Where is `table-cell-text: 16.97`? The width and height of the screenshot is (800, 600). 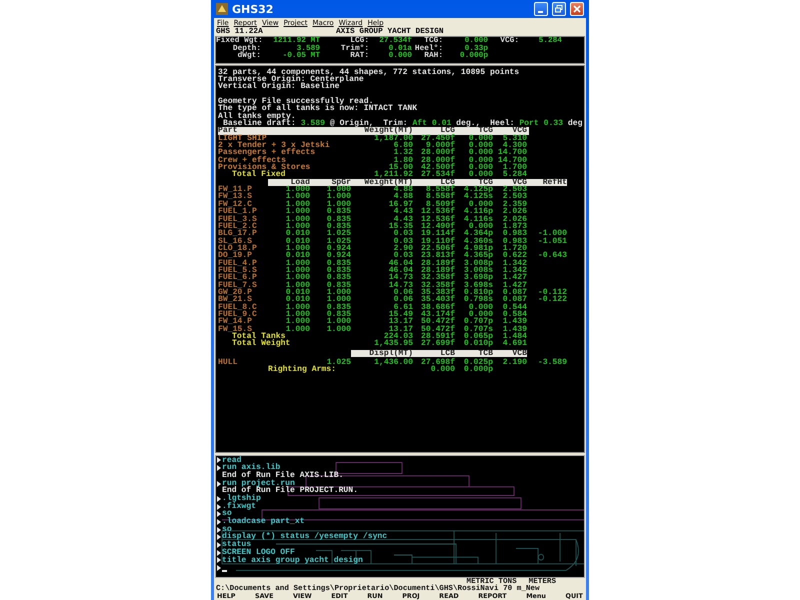 table-cell-text: 16.97 is located at coordinates (400, 204).